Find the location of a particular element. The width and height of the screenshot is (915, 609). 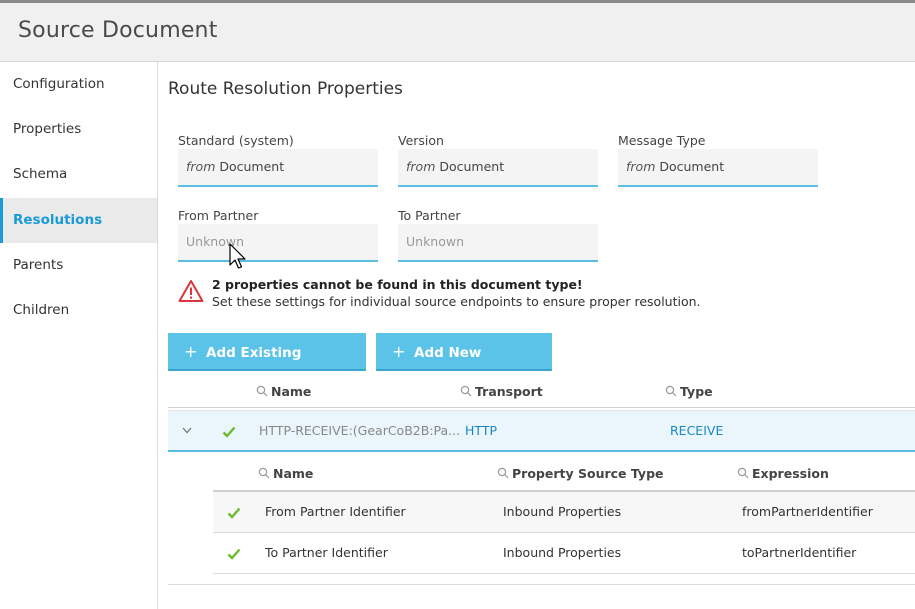

standard-prefix: from is located at coordinates (201, 166).